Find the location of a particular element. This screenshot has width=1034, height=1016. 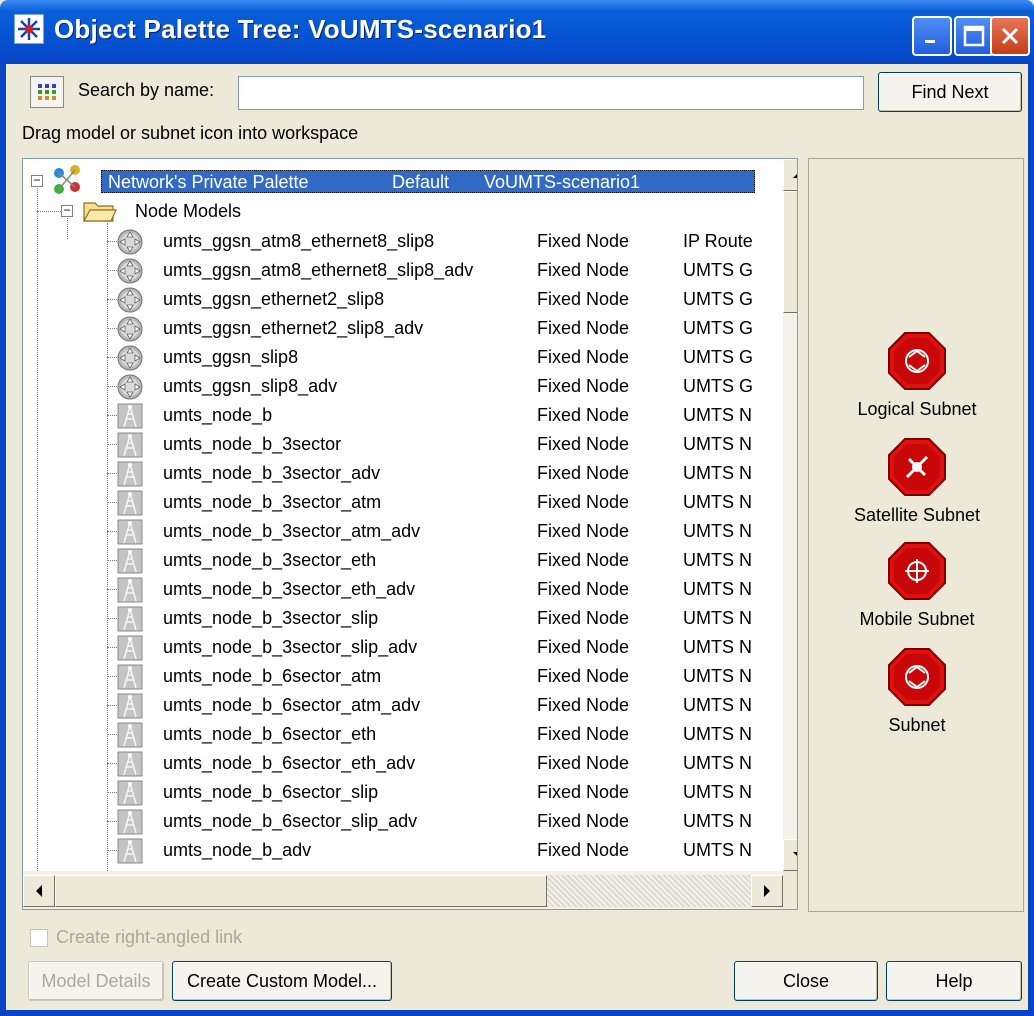

minimize-button is located at coordinates (932, 36).